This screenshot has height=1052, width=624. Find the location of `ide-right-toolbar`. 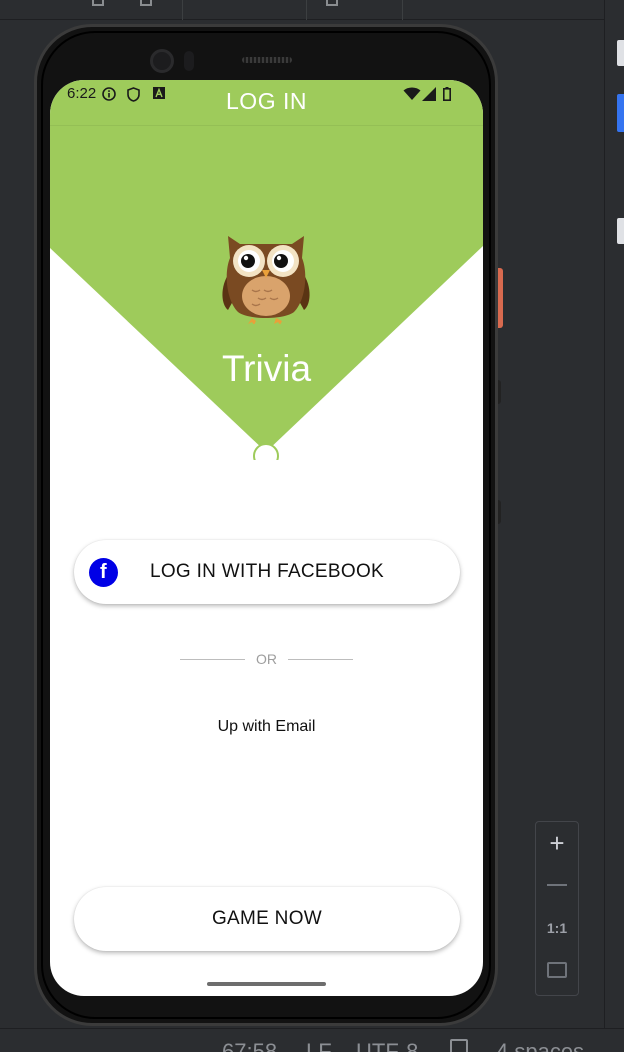

ide-right-toolbar is located at coordinates (614, 515).